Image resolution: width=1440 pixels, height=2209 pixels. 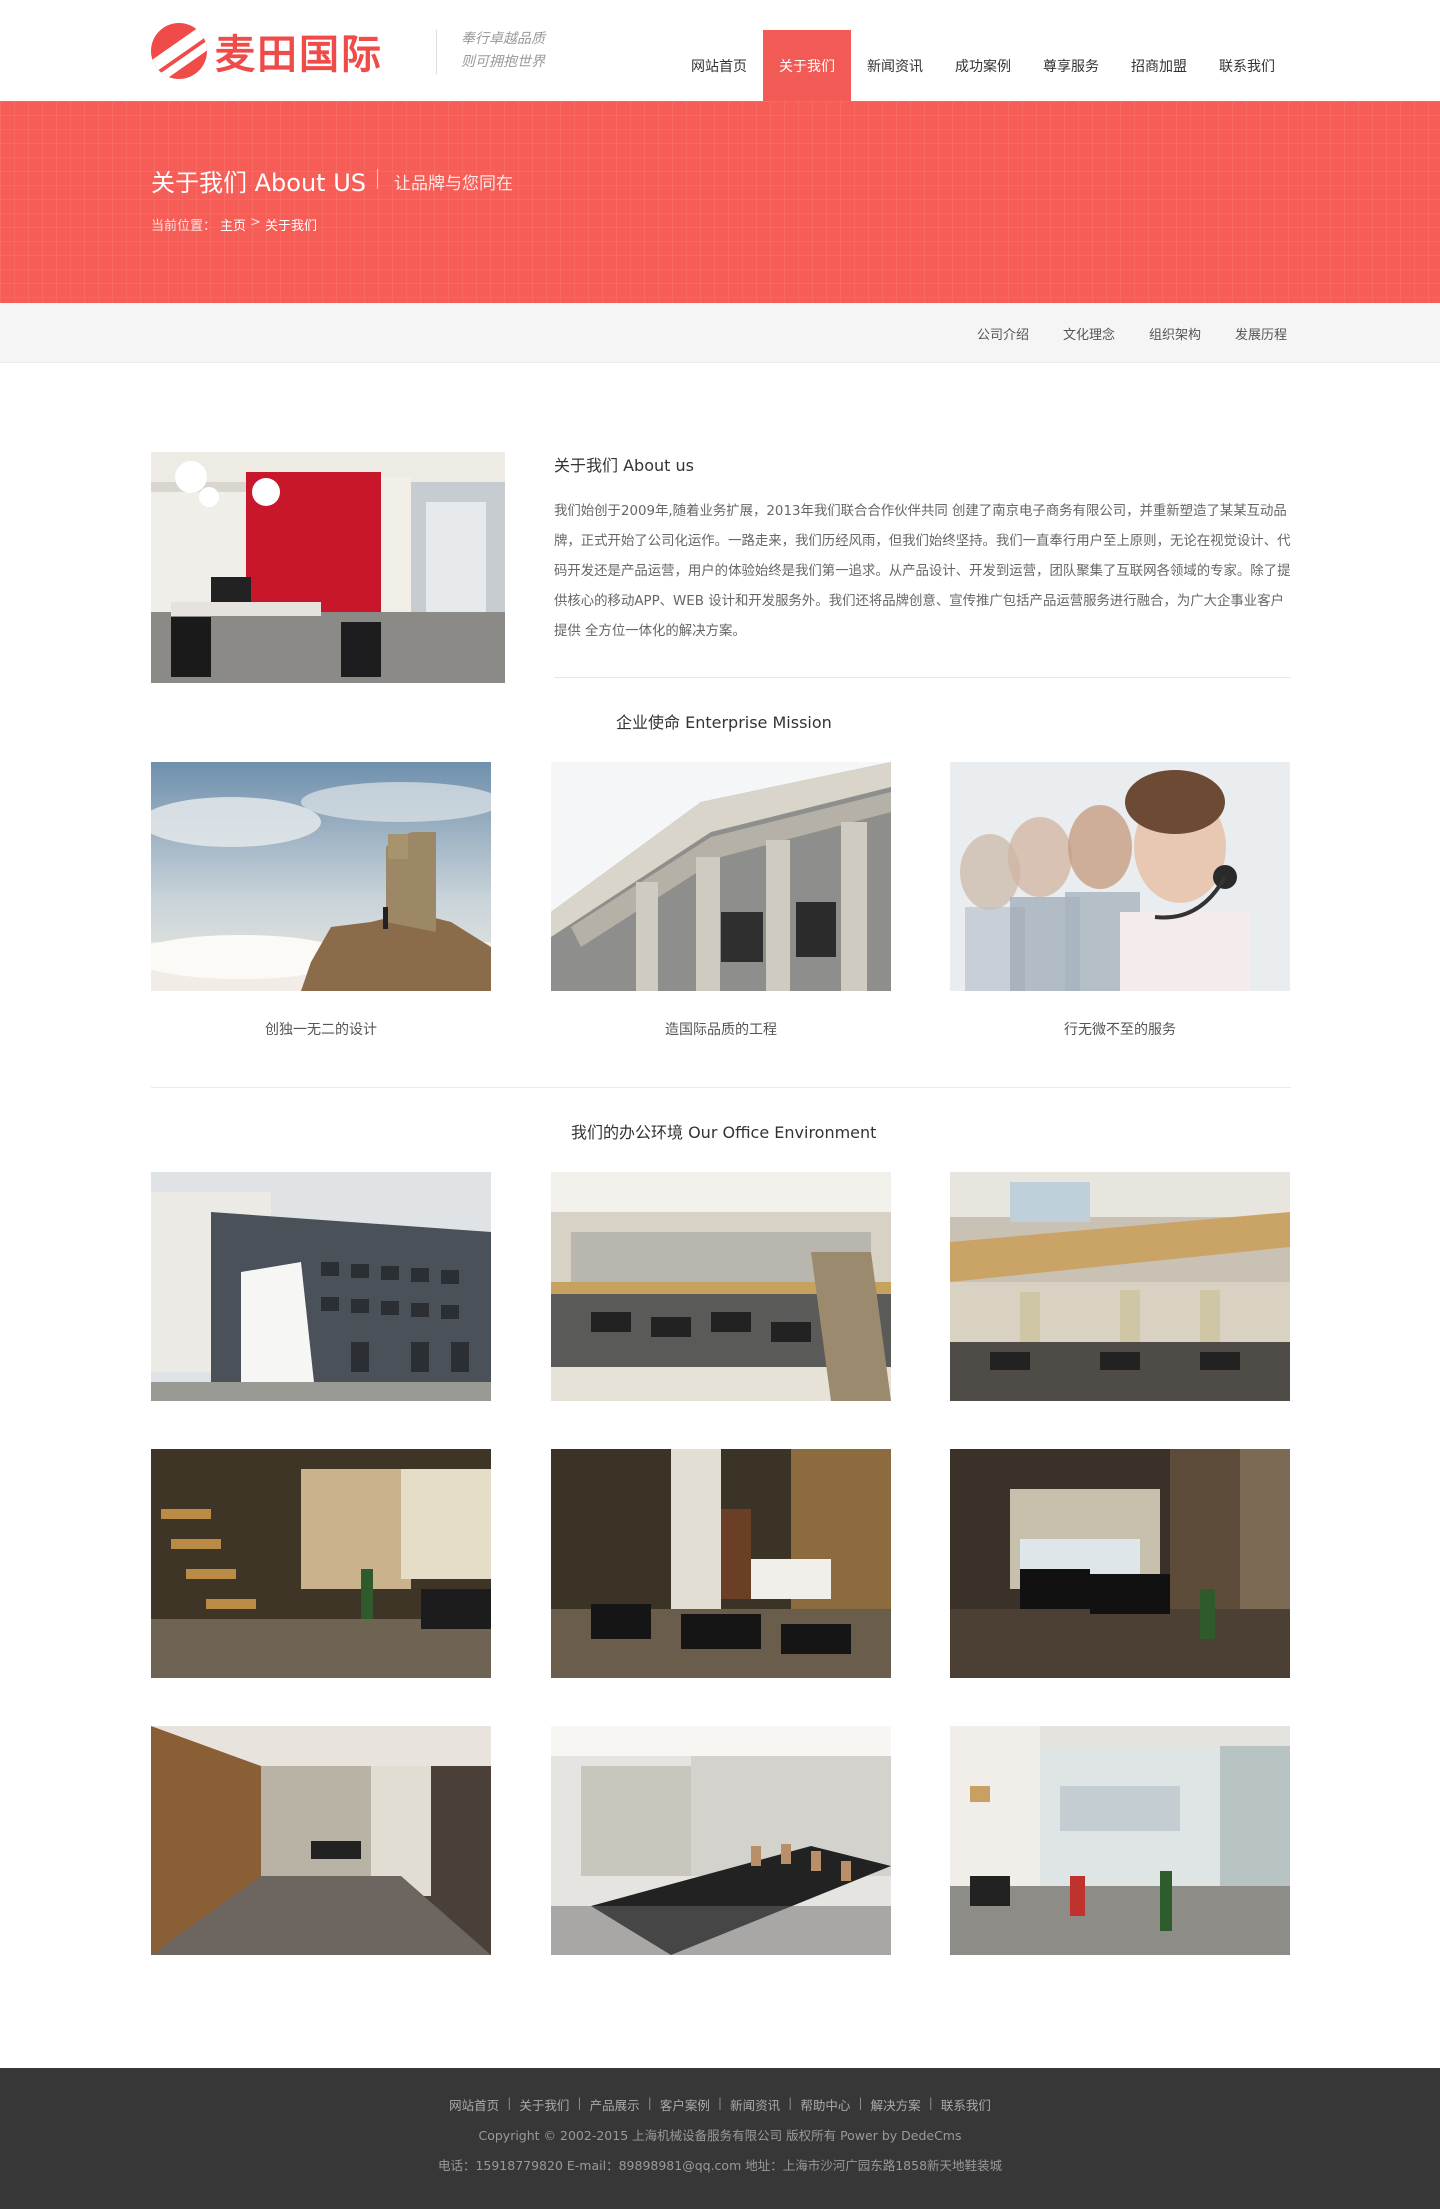 What do you see at coordinates (1071, 65) in the screenshot?
I see `nav-item-services: 尊享服务` at bounding box center [1071, 65].